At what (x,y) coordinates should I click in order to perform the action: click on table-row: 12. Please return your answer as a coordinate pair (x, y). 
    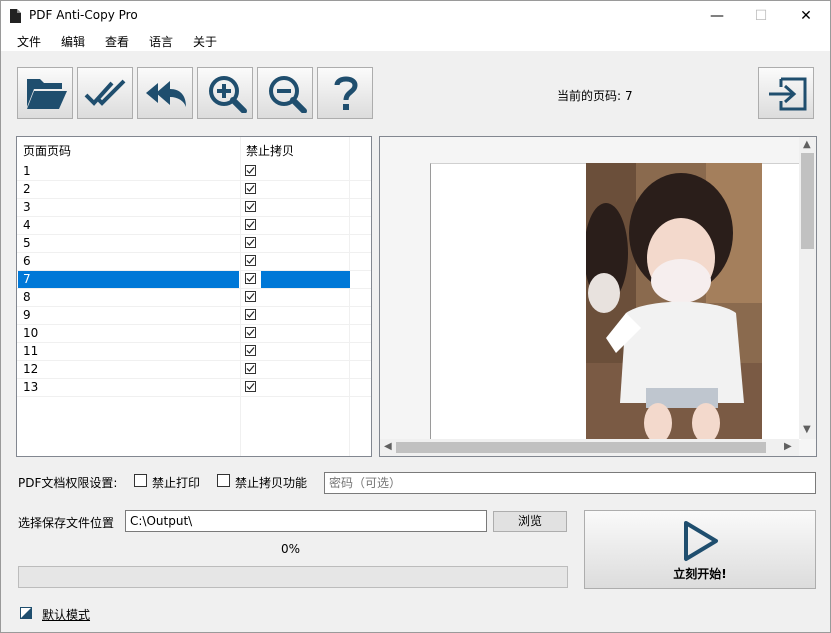
    Looking at the image, I should click on (194, 370).